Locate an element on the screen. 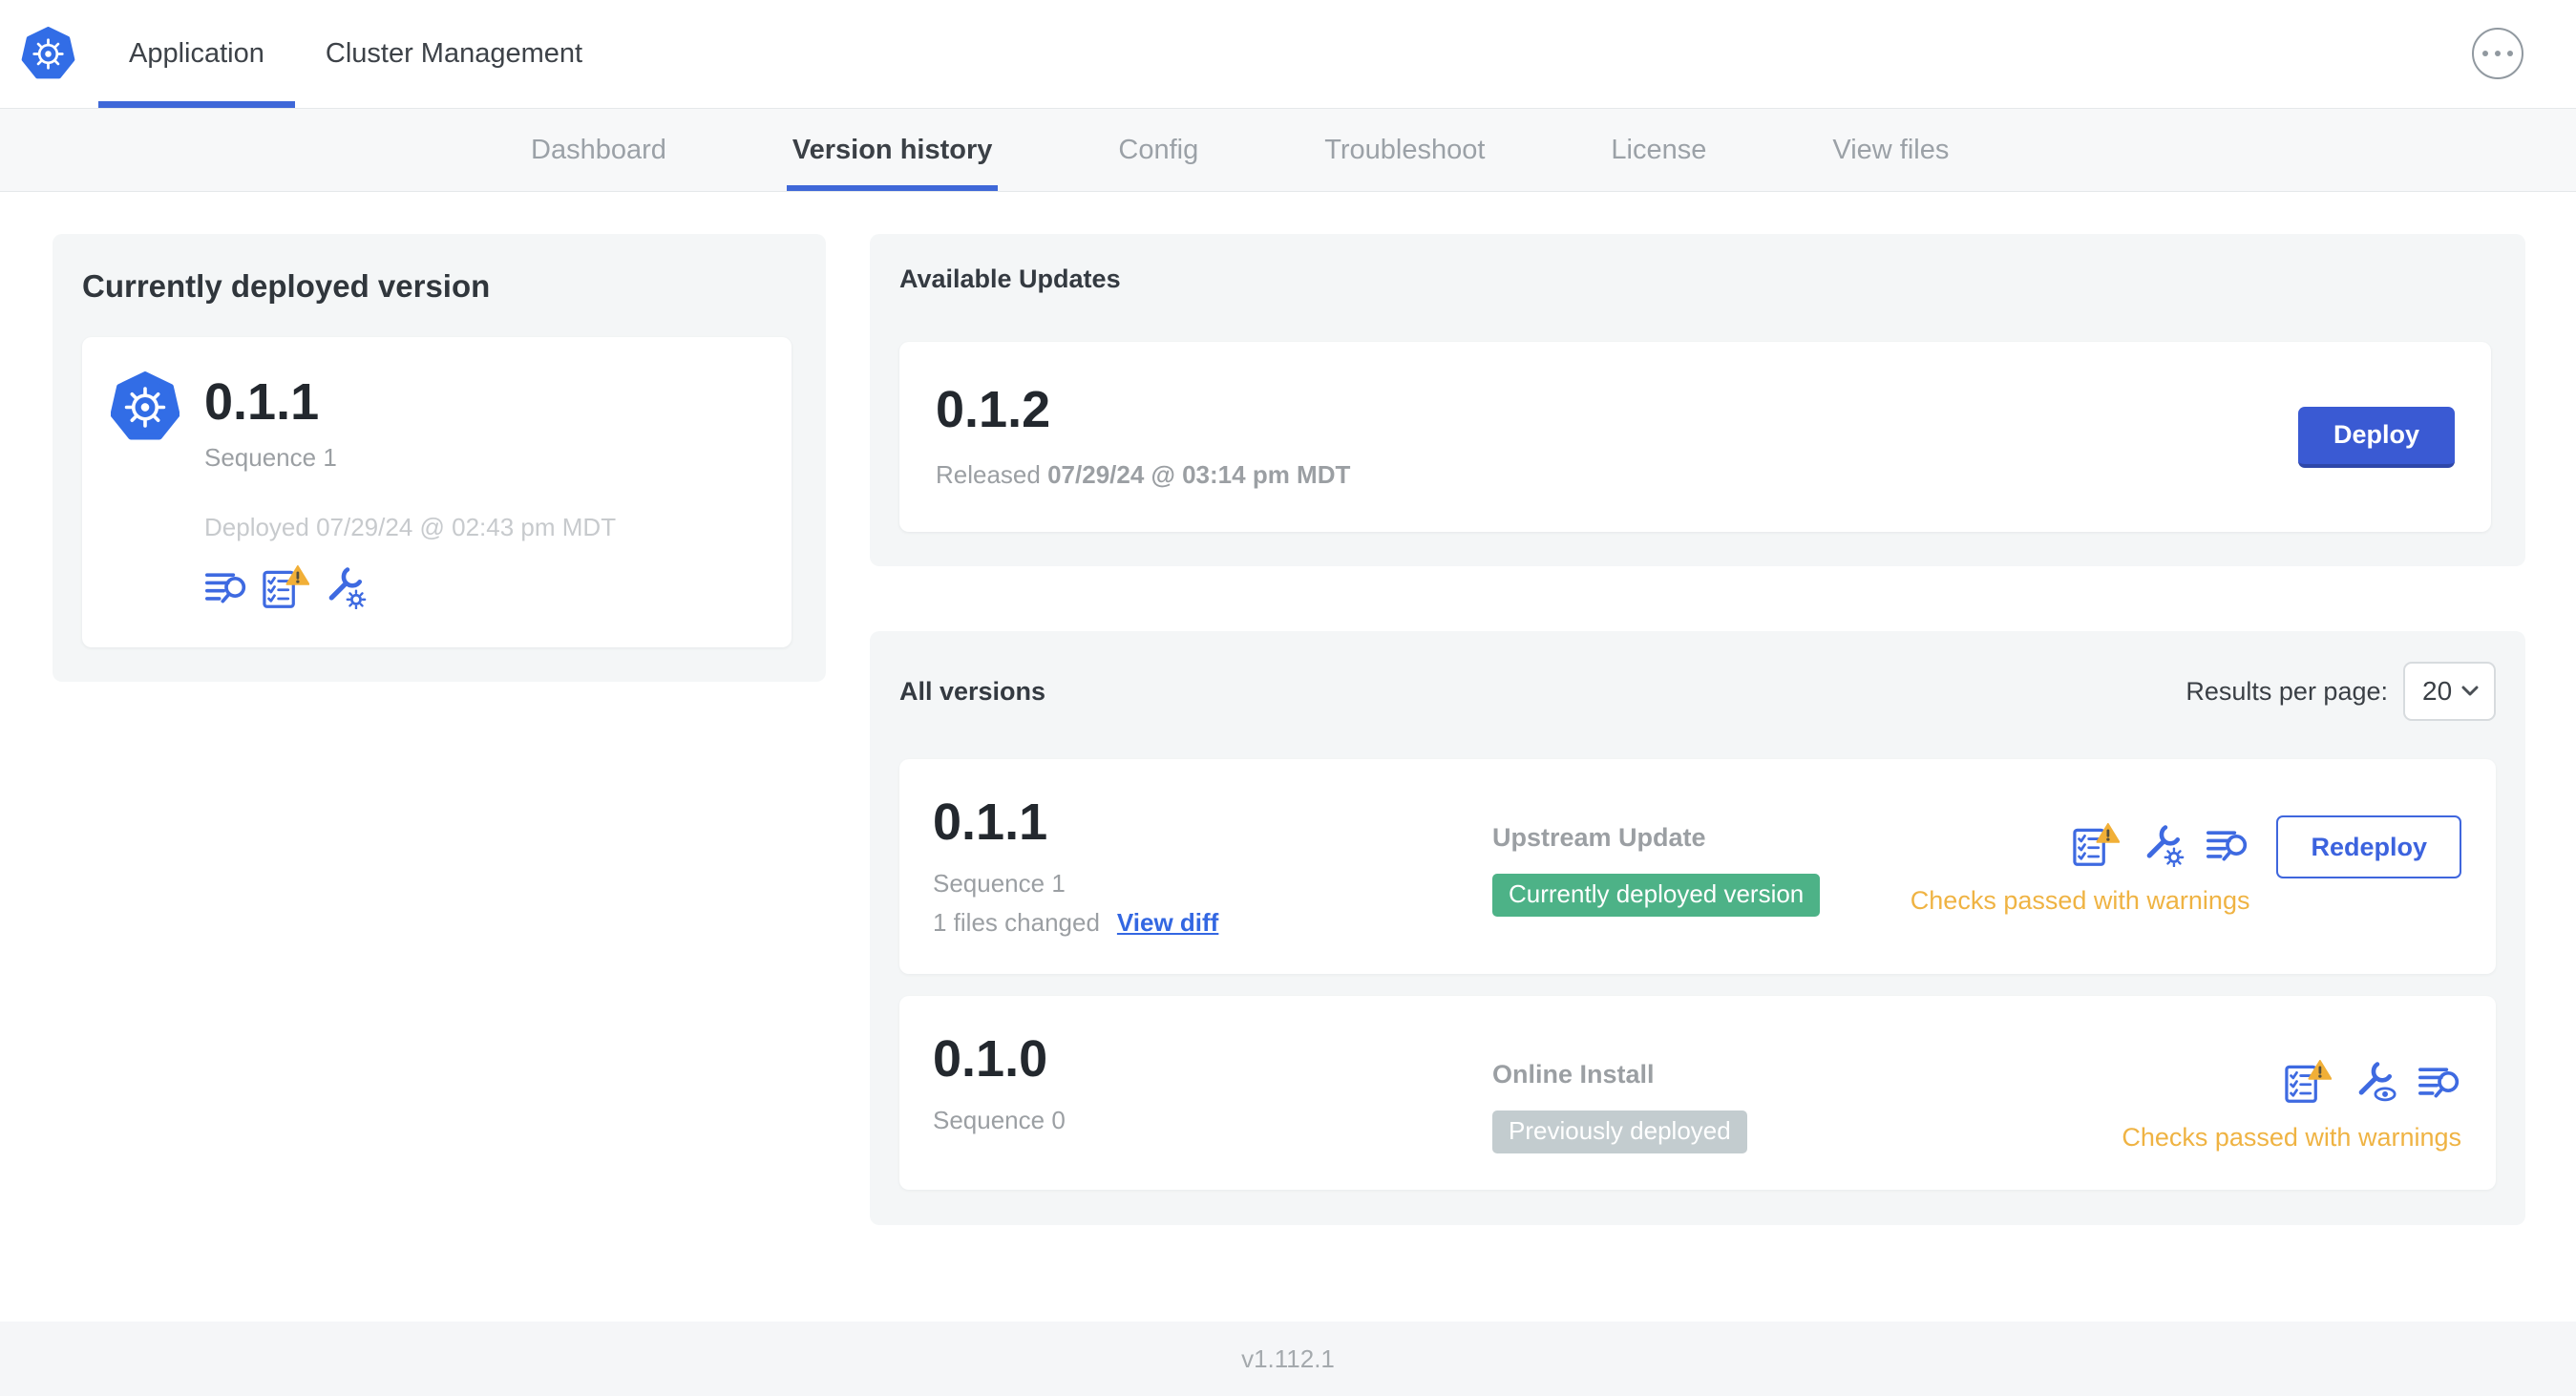 This screenshot has height=1396, width=2576. currently-deployed-title: Currently deployed version is located at coordinates (286, 286).